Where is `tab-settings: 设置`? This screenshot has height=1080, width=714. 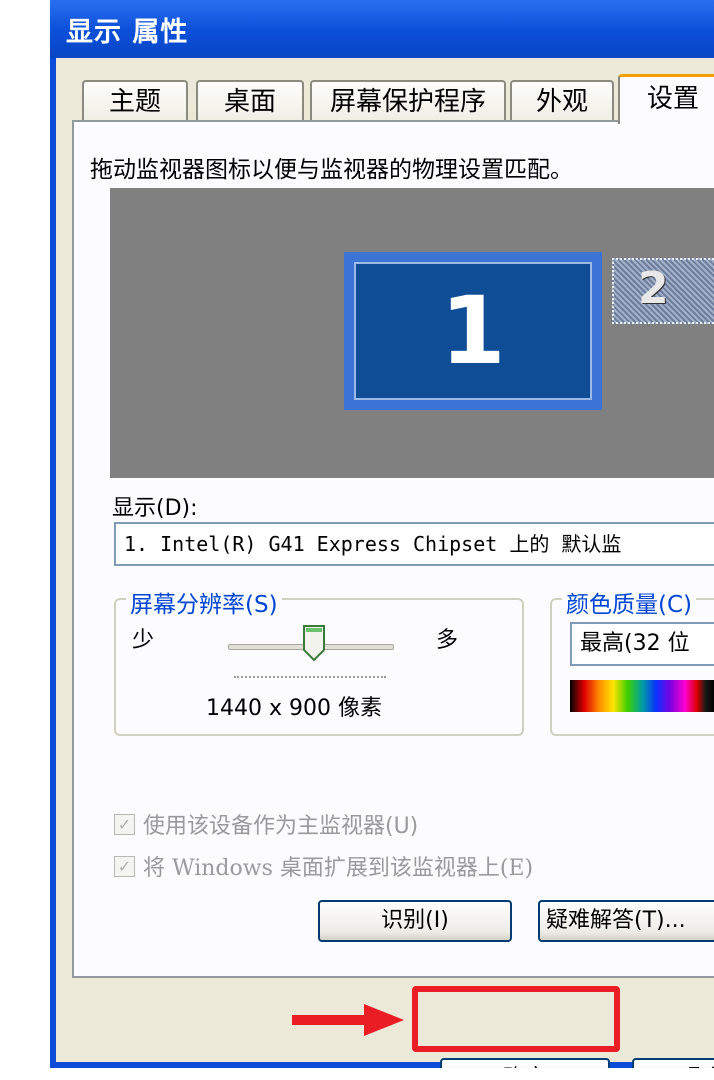 tab-settings: 设置 is located at coordinates (666, 99).